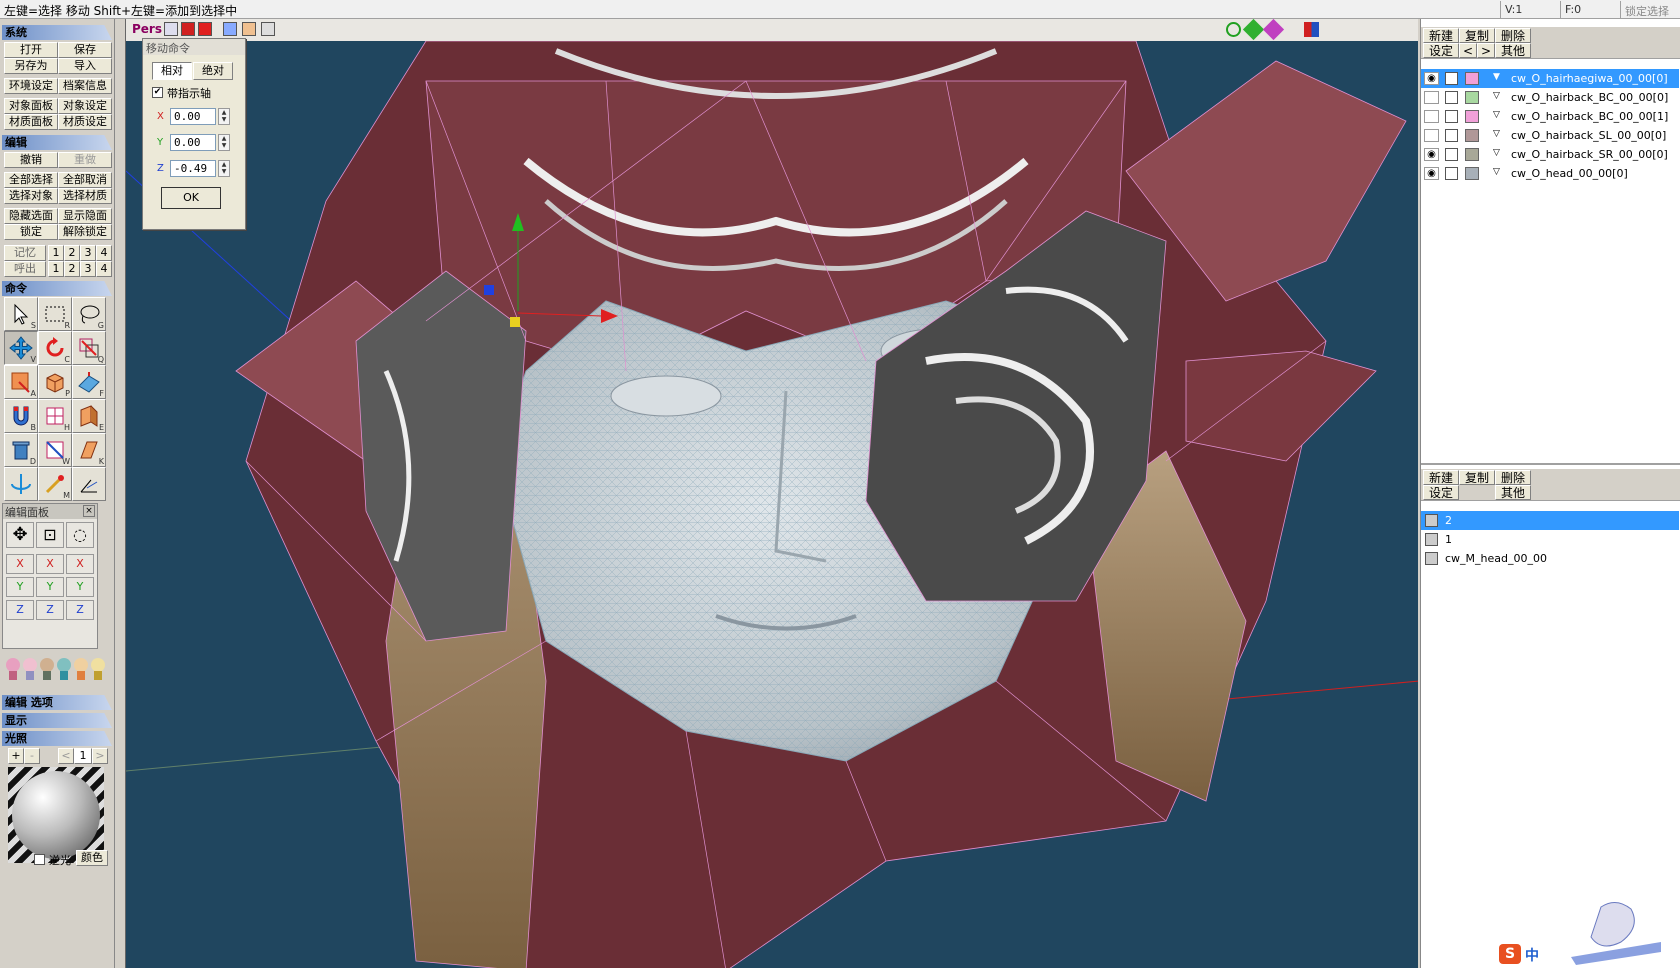  Describe the element at coordinates (172, 71) in the screenshot. I see `relative-tab: 相对` at that location.